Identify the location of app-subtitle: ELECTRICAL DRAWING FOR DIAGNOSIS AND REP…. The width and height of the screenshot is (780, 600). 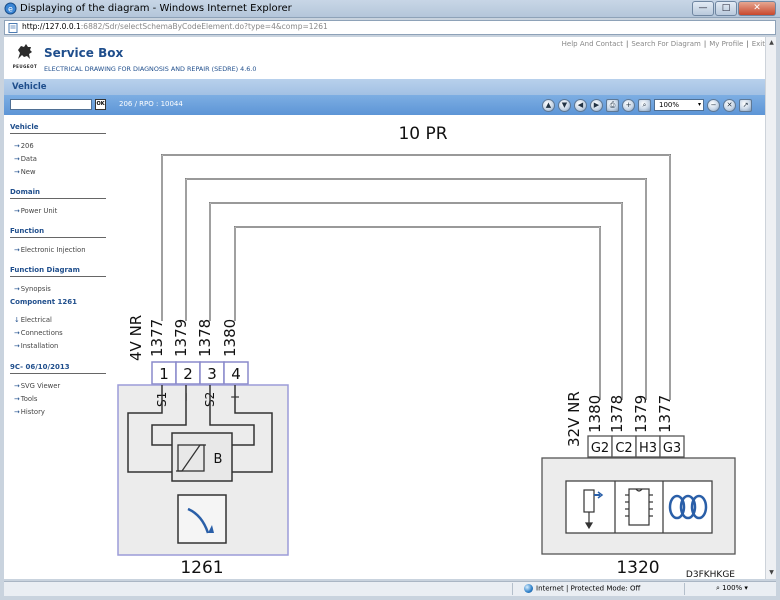
(150, 69).